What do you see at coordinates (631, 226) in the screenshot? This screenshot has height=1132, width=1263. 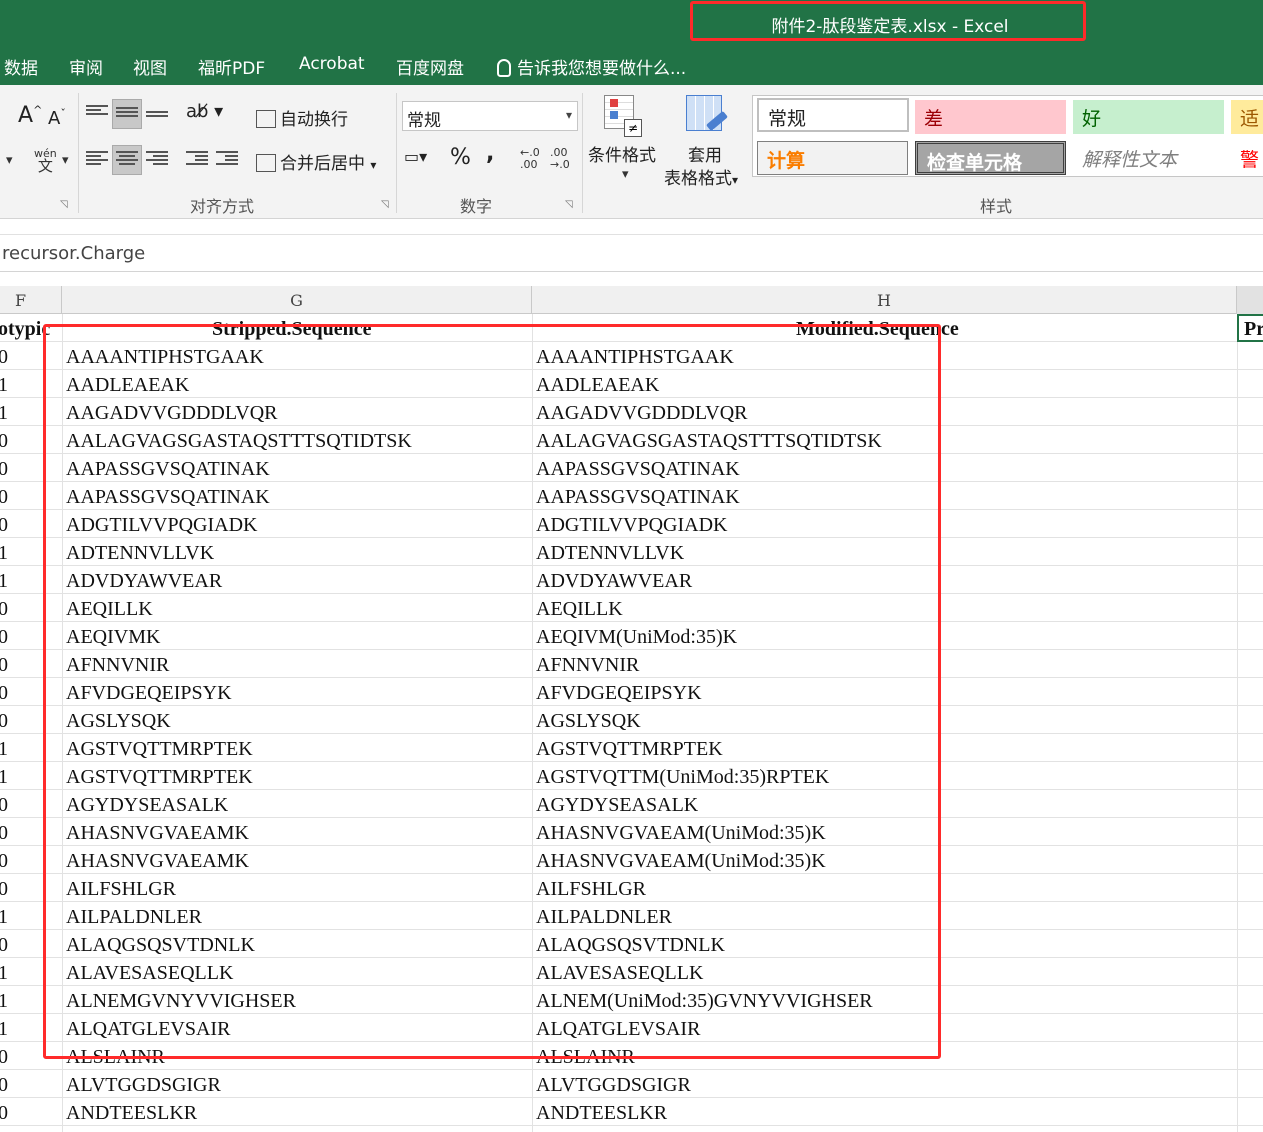 I see `ribbon-gap` at bounding box center [631, 226].